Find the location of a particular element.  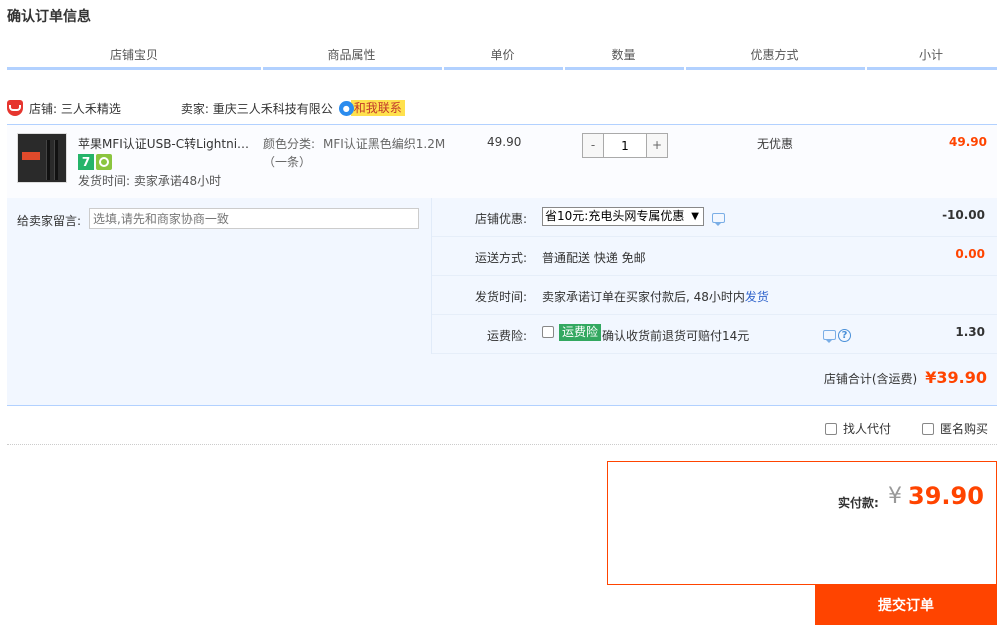

coupon-label: 店铺优惠: is located at coordinates (500, 219).